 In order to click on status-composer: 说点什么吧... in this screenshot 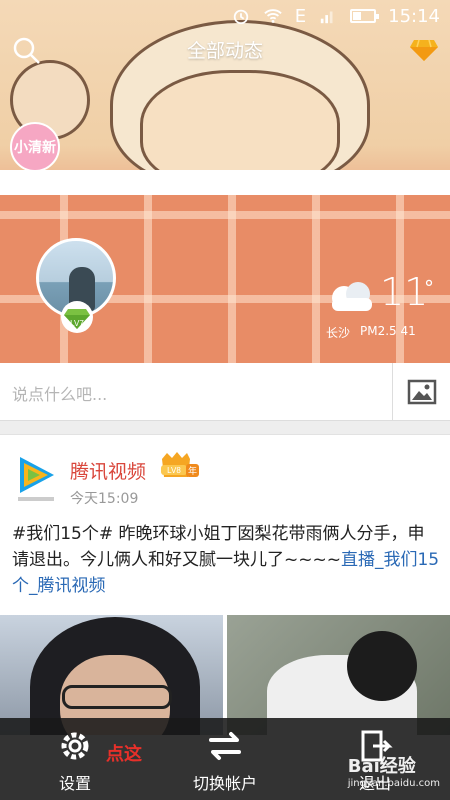, I will do `click(225, 392)`.